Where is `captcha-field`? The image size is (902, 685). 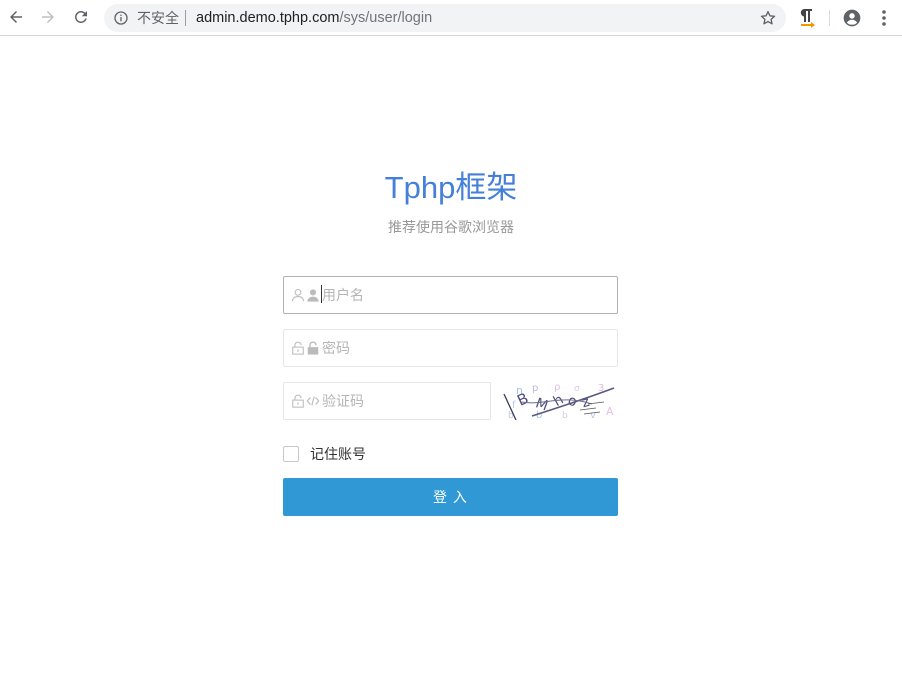
captcha-field is located at coordinates (387, 401).